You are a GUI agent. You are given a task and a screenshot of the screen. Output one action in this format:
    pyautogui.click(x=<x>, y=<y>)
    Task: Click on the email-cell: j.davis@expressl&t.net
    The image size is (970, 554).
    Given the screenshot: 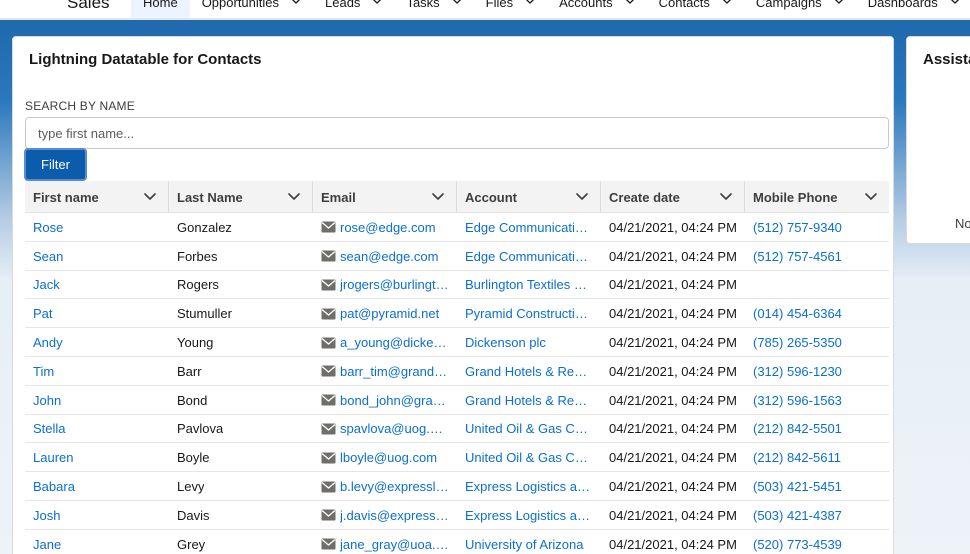 What is the action you would take?
    pyautogui.click(x=385, y=515)
    